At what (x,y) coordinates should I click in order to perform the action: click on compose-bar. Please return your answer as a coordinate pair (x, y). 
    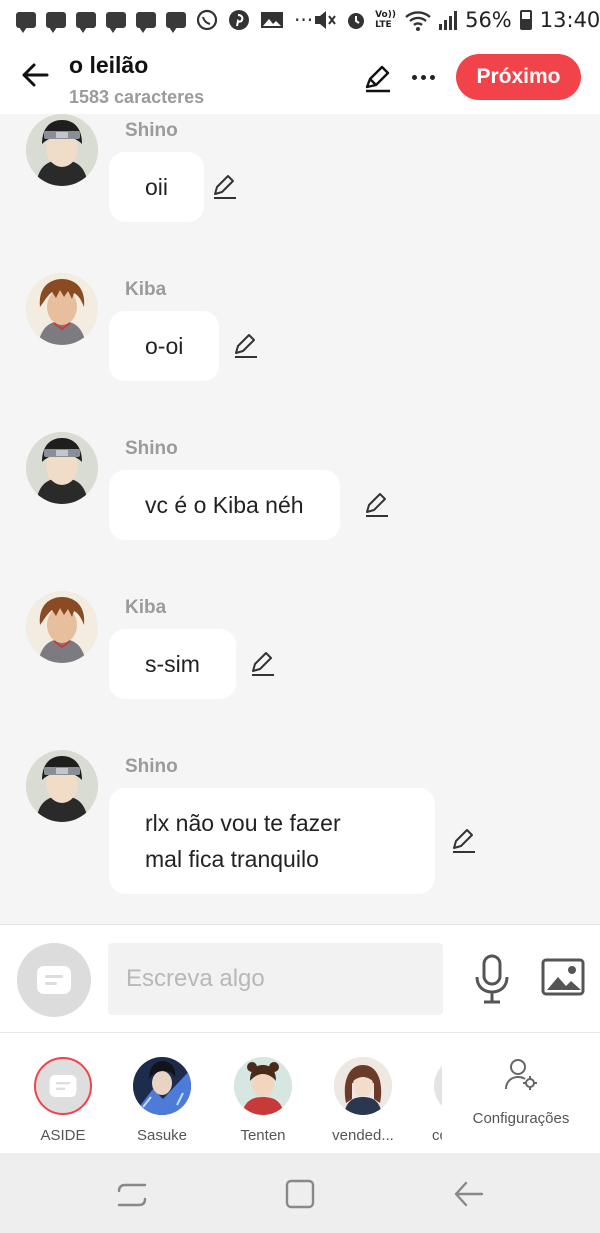
    Looking at the image, I should click on (300, 978).